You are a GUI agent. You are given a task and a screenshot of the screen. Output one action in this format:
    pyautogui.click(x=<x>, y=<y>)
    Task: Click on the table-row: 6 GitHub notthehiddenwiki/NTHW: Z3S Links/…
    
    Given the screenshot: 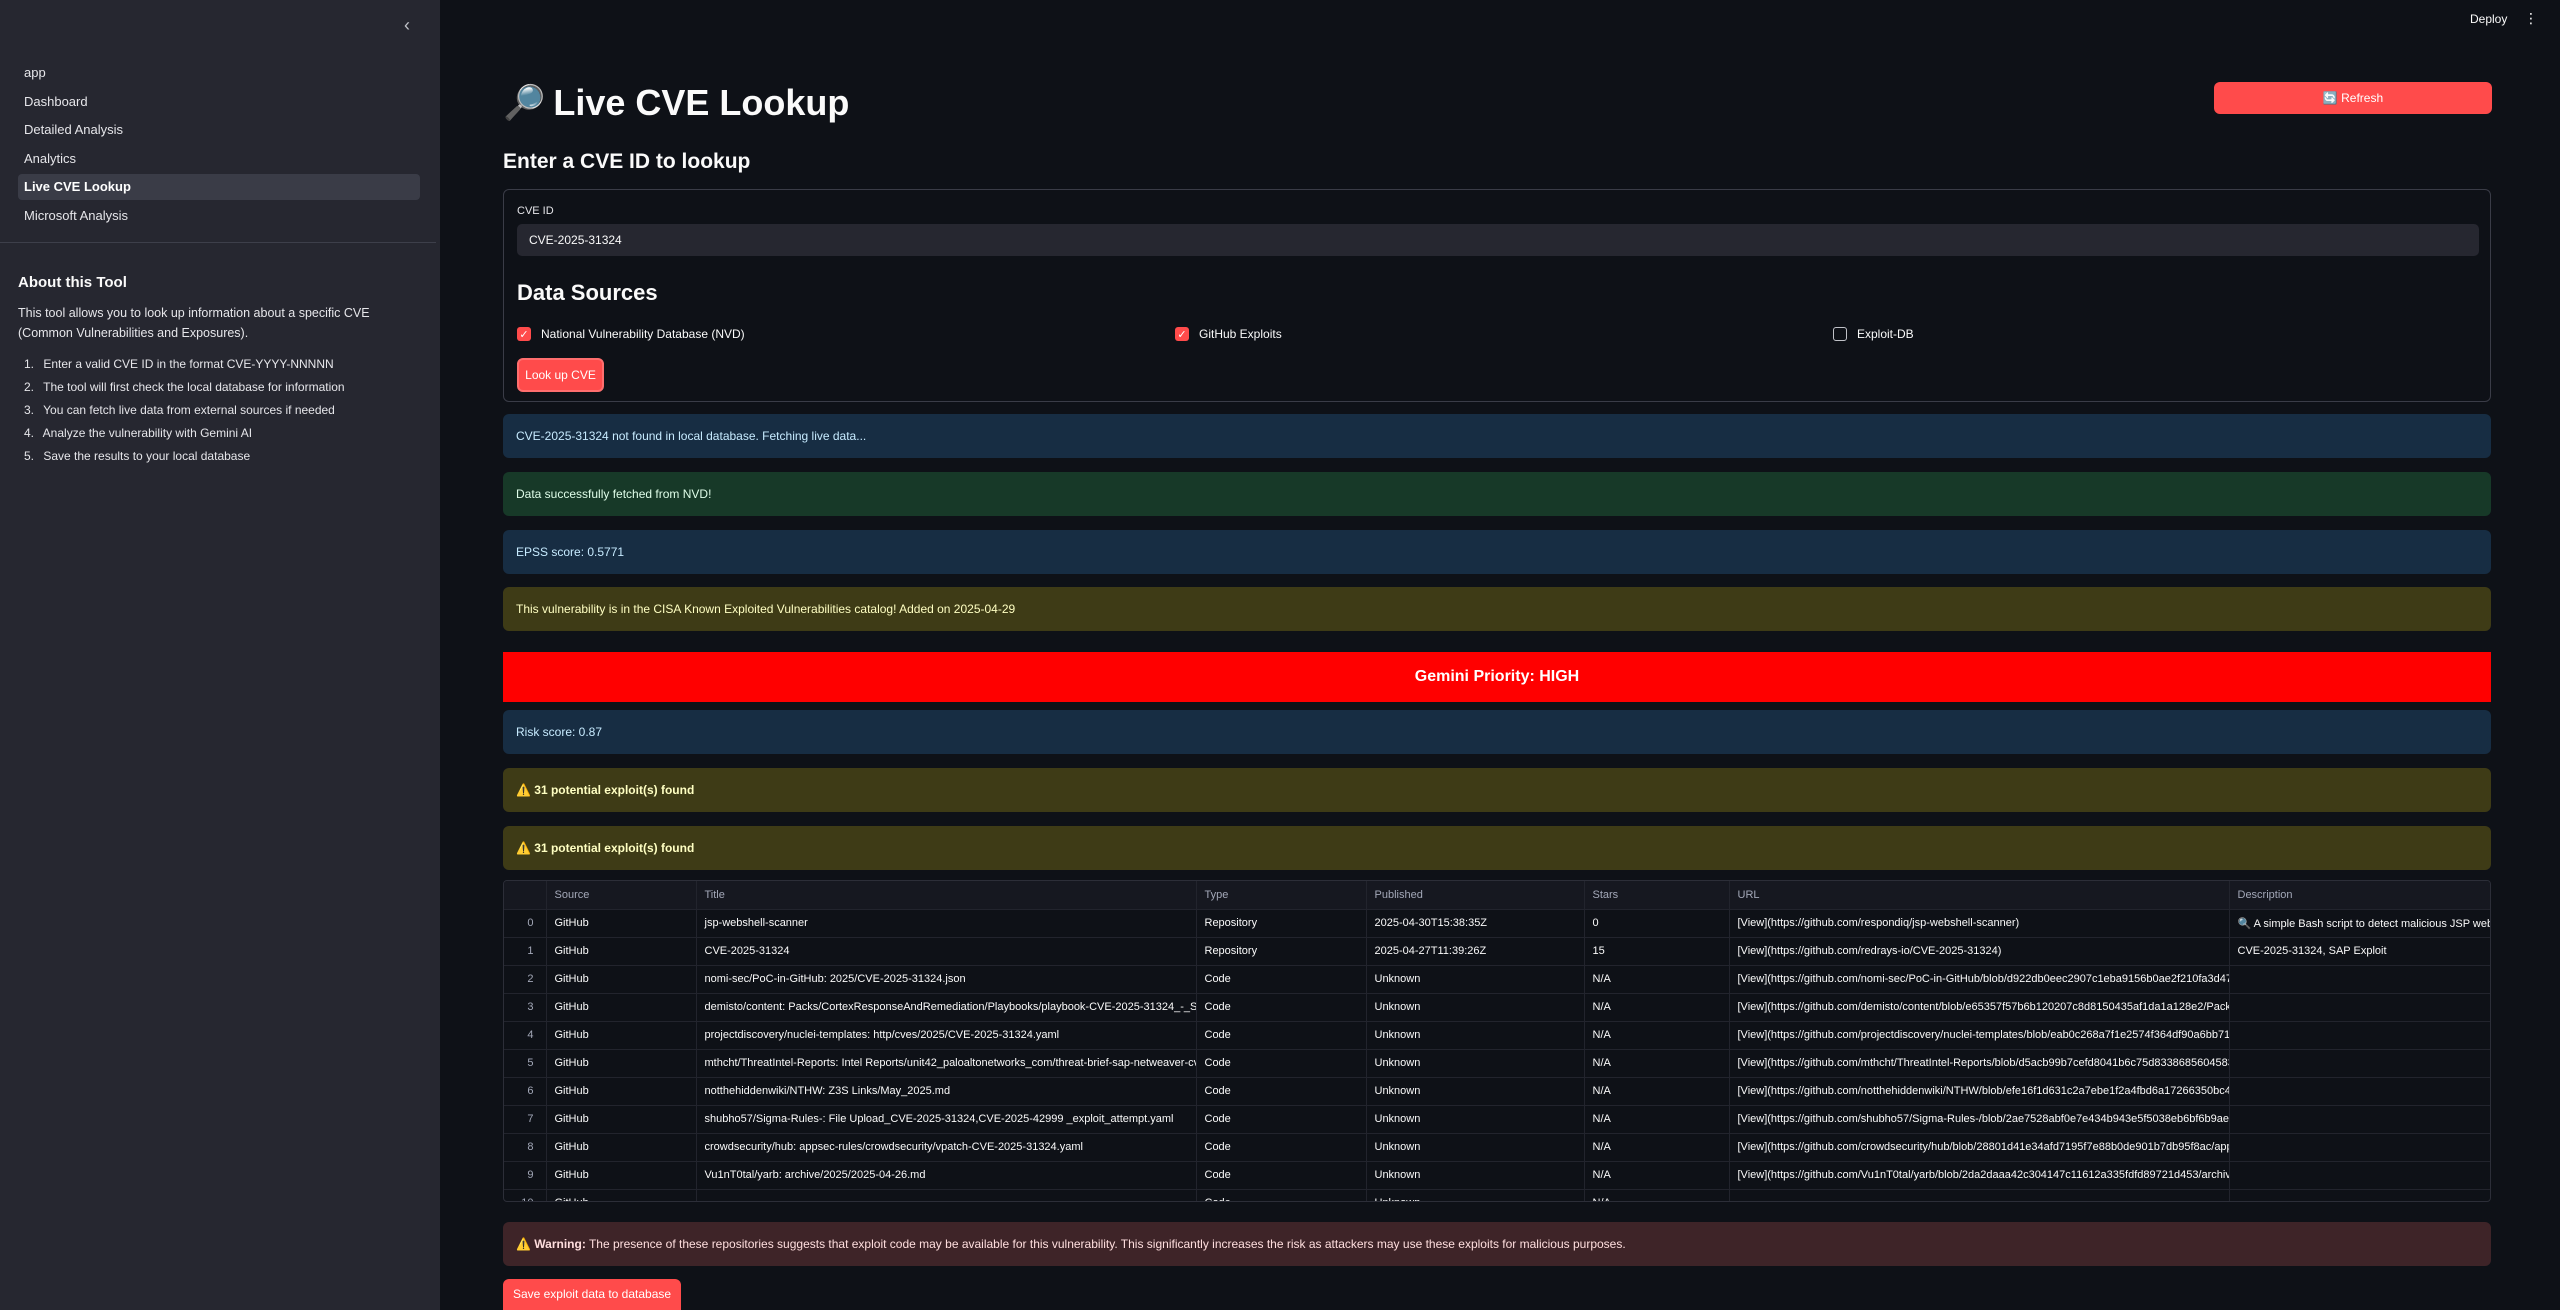 What is the action you would take?
    pyautogui.click(x=1497, y=1091)
    